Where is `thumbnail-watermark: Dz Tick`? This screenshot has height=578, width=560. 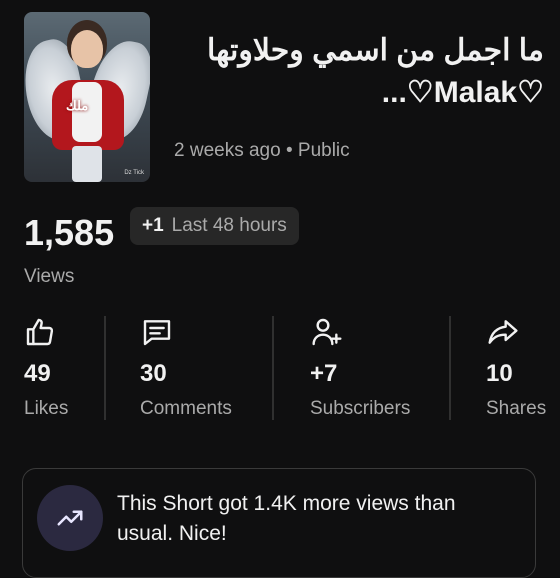 thumbnail-watermark: Dz Tick is located at coordinates (134, 173).